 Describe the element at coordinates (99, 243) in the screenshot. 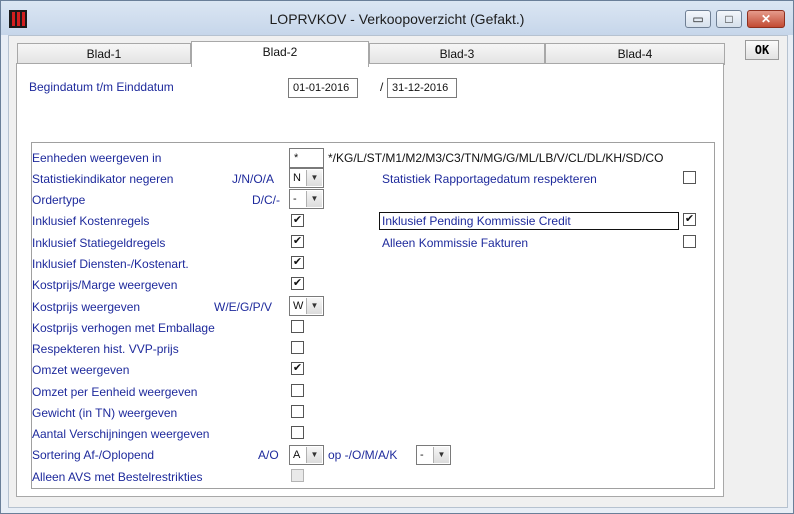

I see `check-label-statiegeldregels: Inklusief Statiegeldregels` at that location.